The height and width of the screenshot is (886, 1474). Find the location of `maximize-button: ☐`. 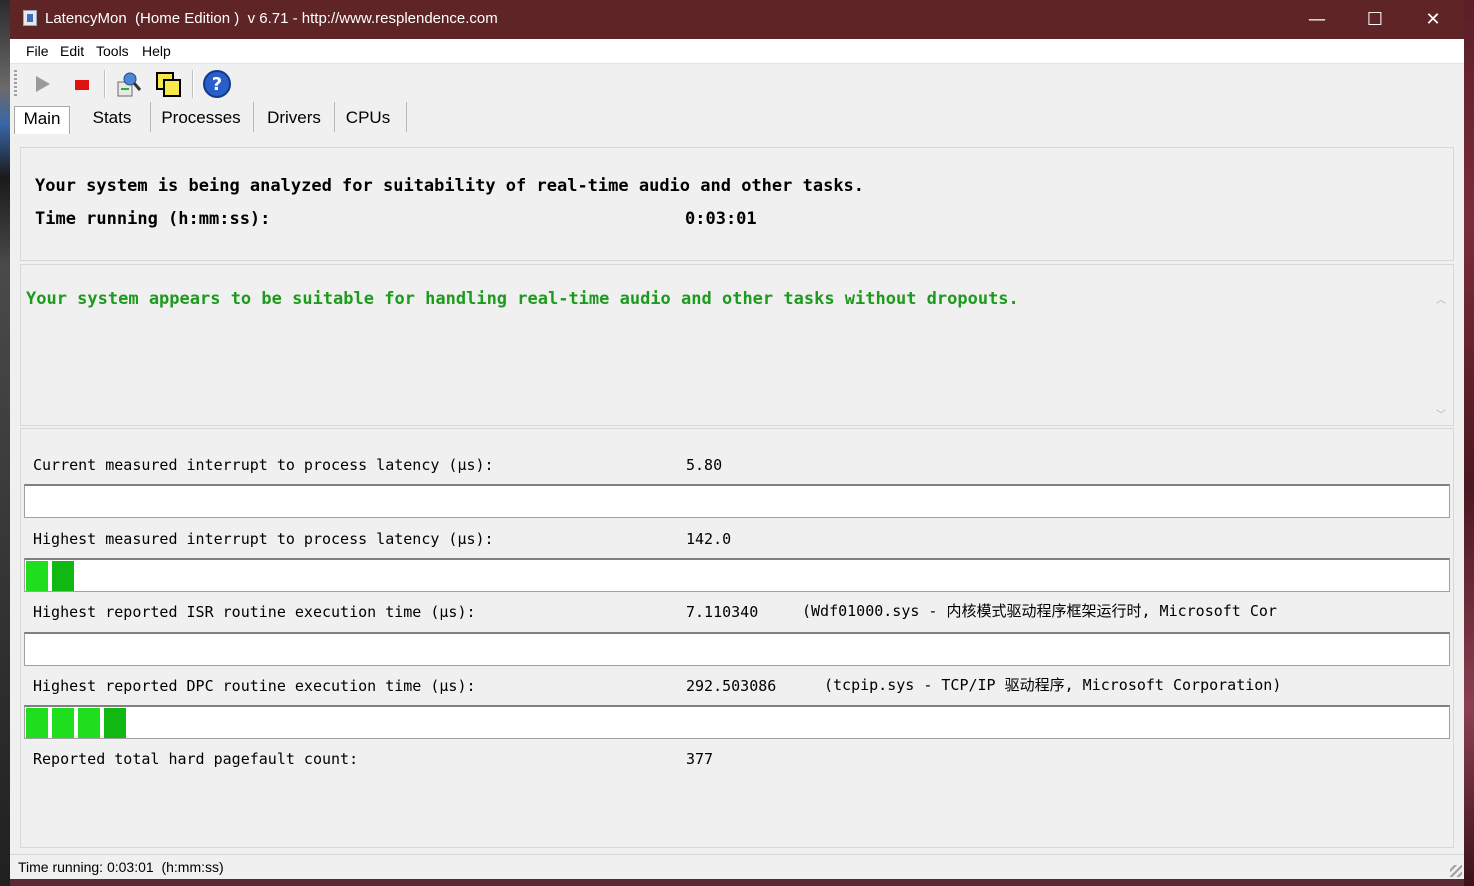

maximize-button: ☐ is located at coordinates (1375, 19).